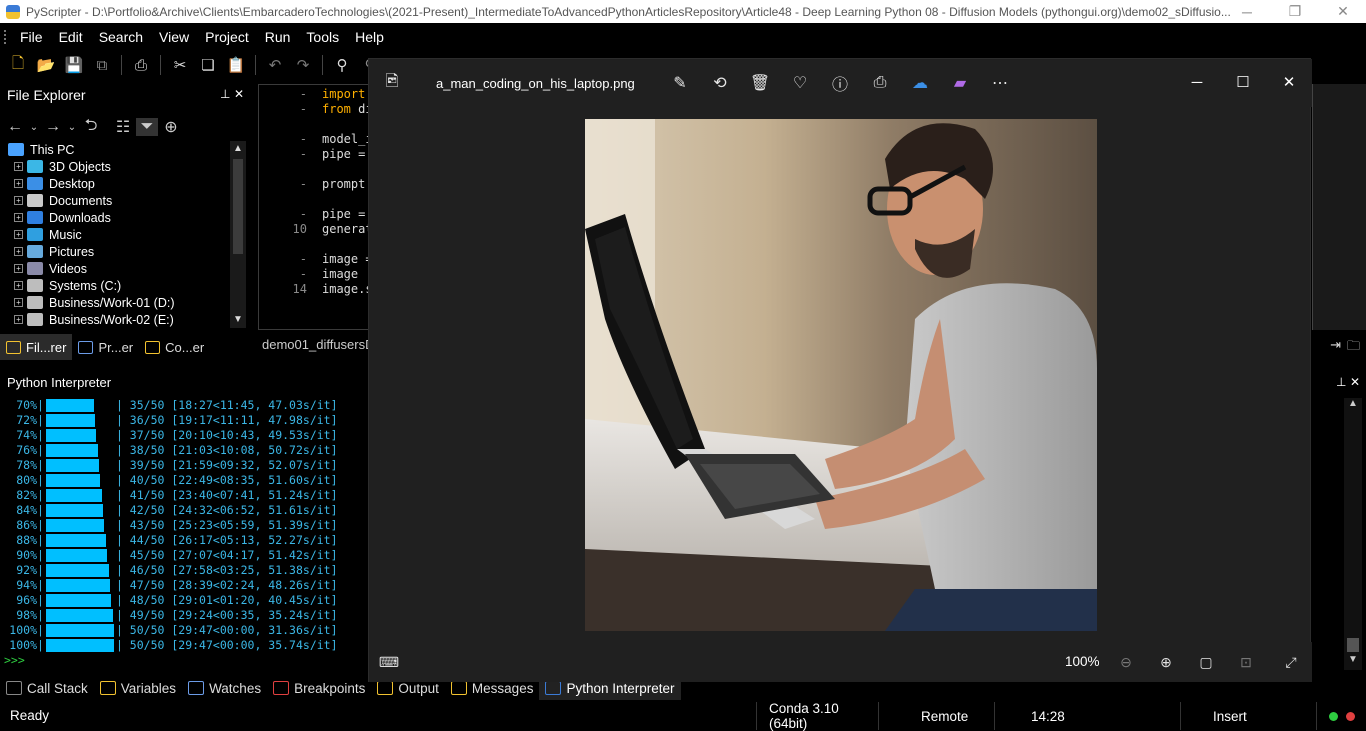  Describe the element at coordinates (15, 127) in the screenshot. I see `back-arrow-icon: ←` at that location.